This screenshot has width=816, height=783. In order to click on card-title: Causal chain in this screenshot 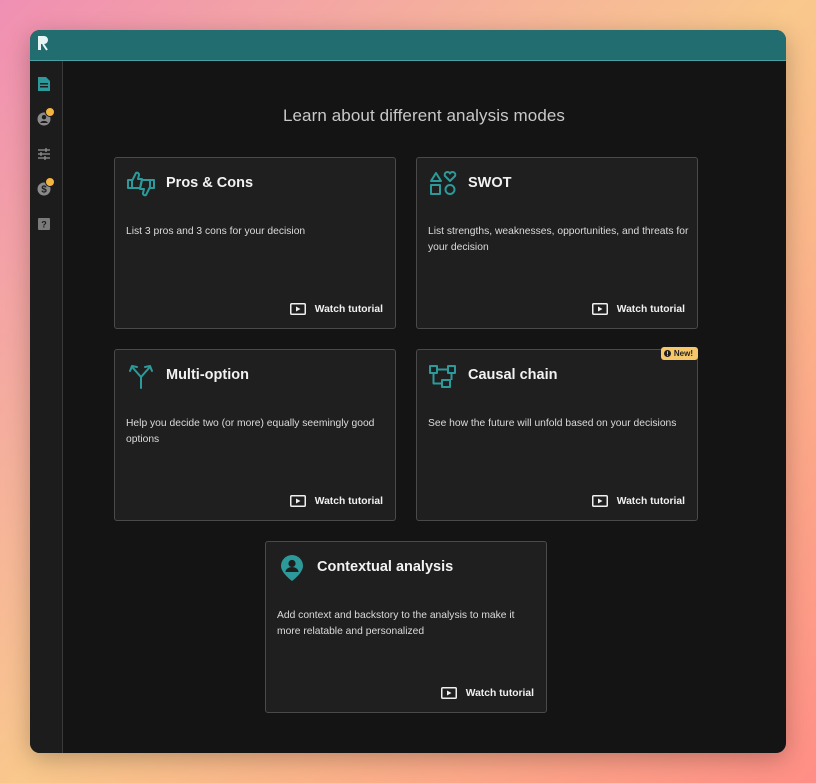, I will do `click(513, 375)`.